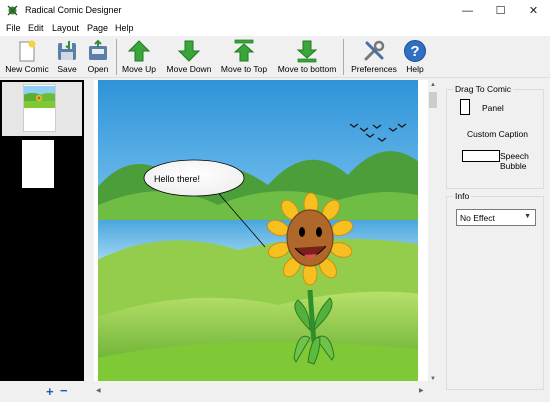  Describe the element at coordinates (433, 85) in the screenshot. I see `scroll-up-arrow: ▲` at that location.